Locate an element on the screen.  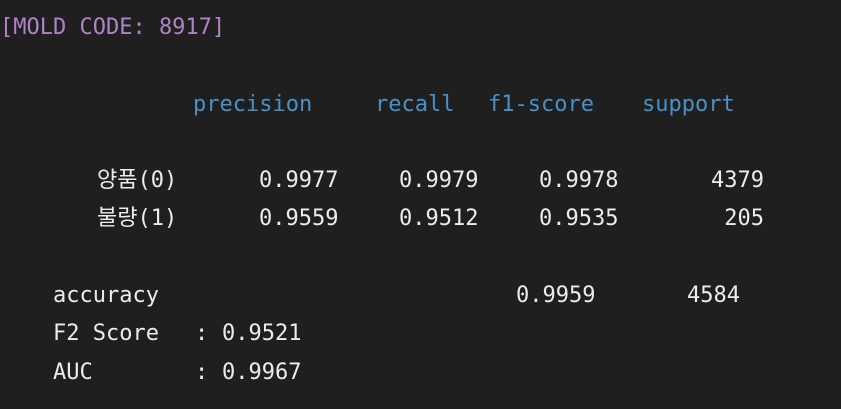
accuracy-f1: 0.9959 is located at coordinates (556, 295).